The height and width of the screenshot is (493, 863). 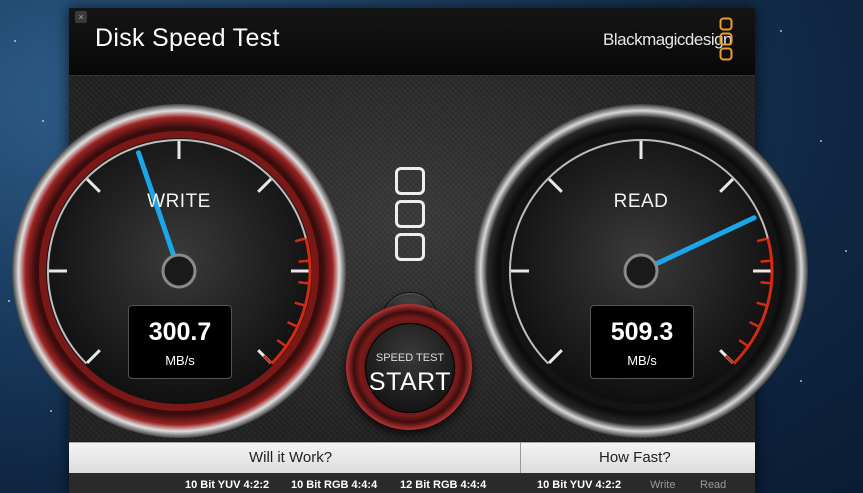 What do you see at coordinates (642, 360) in the screenshot?
I see `read-speed-unit: MB/s` at bounding box center [642, 360].